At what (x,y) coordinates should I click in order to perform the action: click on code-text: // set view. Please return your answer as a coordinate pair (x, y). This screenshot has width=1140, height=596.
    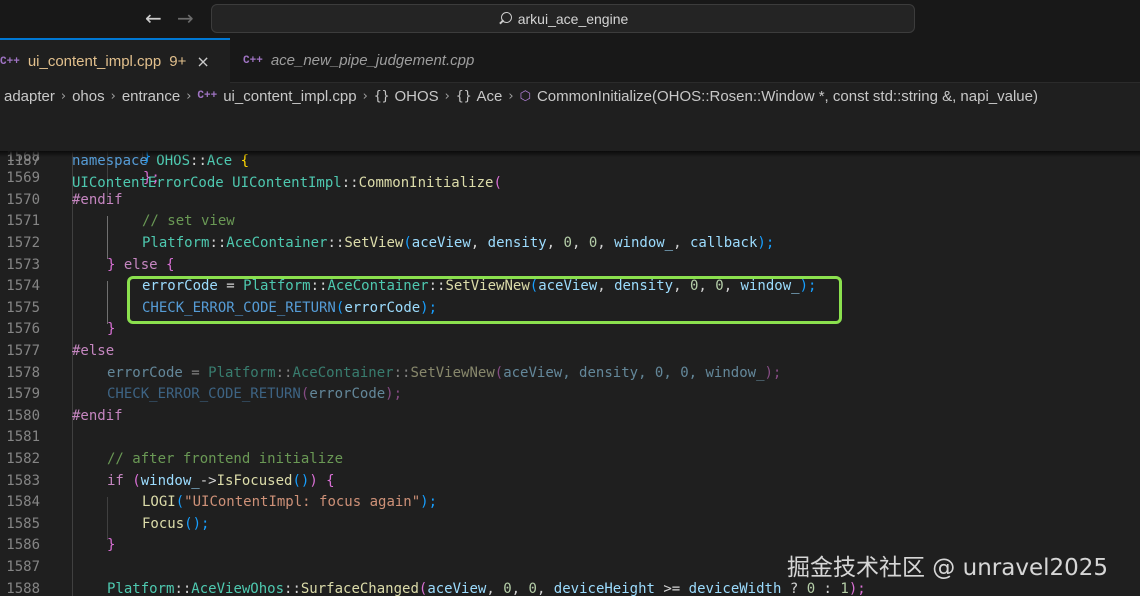
    Looking at the image, I should click on (188, 221).